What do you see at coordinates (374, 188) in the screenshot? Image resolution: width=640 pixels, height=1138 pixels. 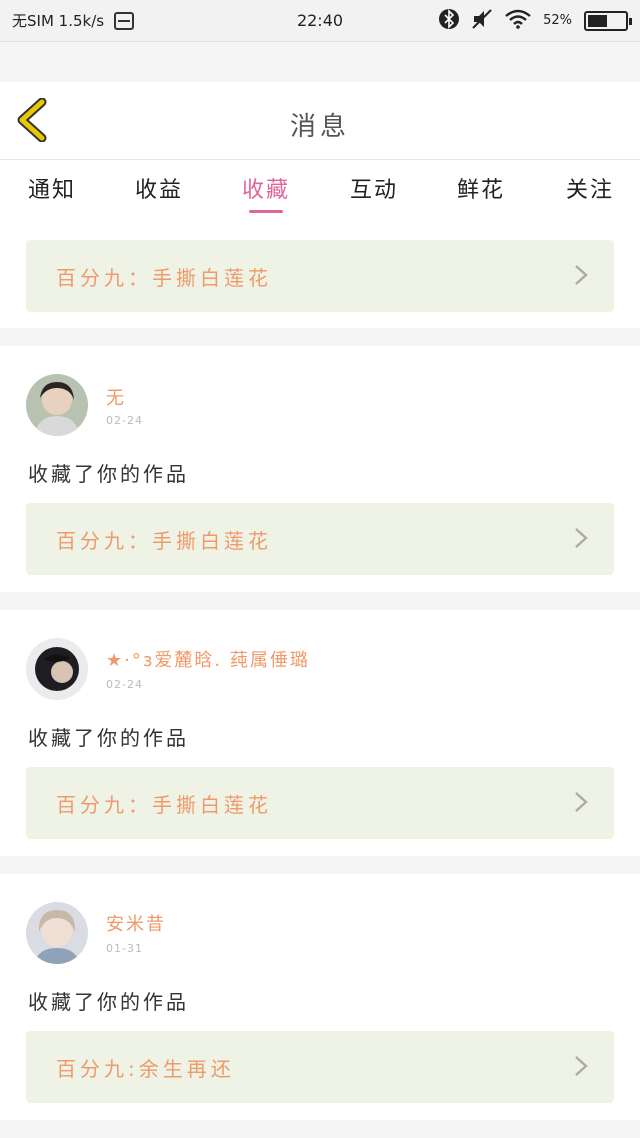 I see `tab-interactions: 互动` at bounding box center [374, 188].